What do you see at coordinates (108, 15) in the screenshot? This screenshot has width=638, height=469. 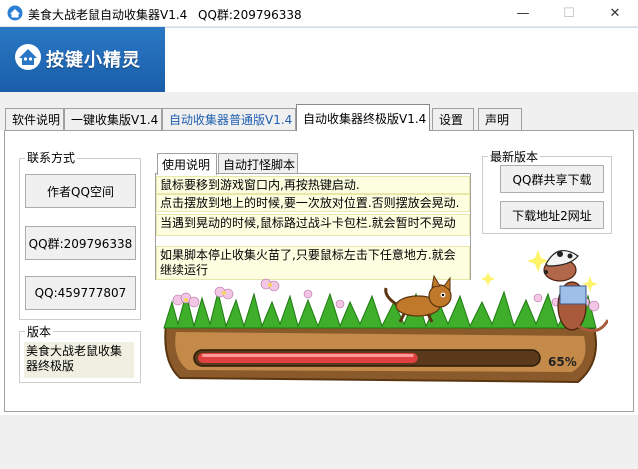 I see `window-title: 美食大战老鼠自动收集器V1.4` at bounding box center [108, 15].